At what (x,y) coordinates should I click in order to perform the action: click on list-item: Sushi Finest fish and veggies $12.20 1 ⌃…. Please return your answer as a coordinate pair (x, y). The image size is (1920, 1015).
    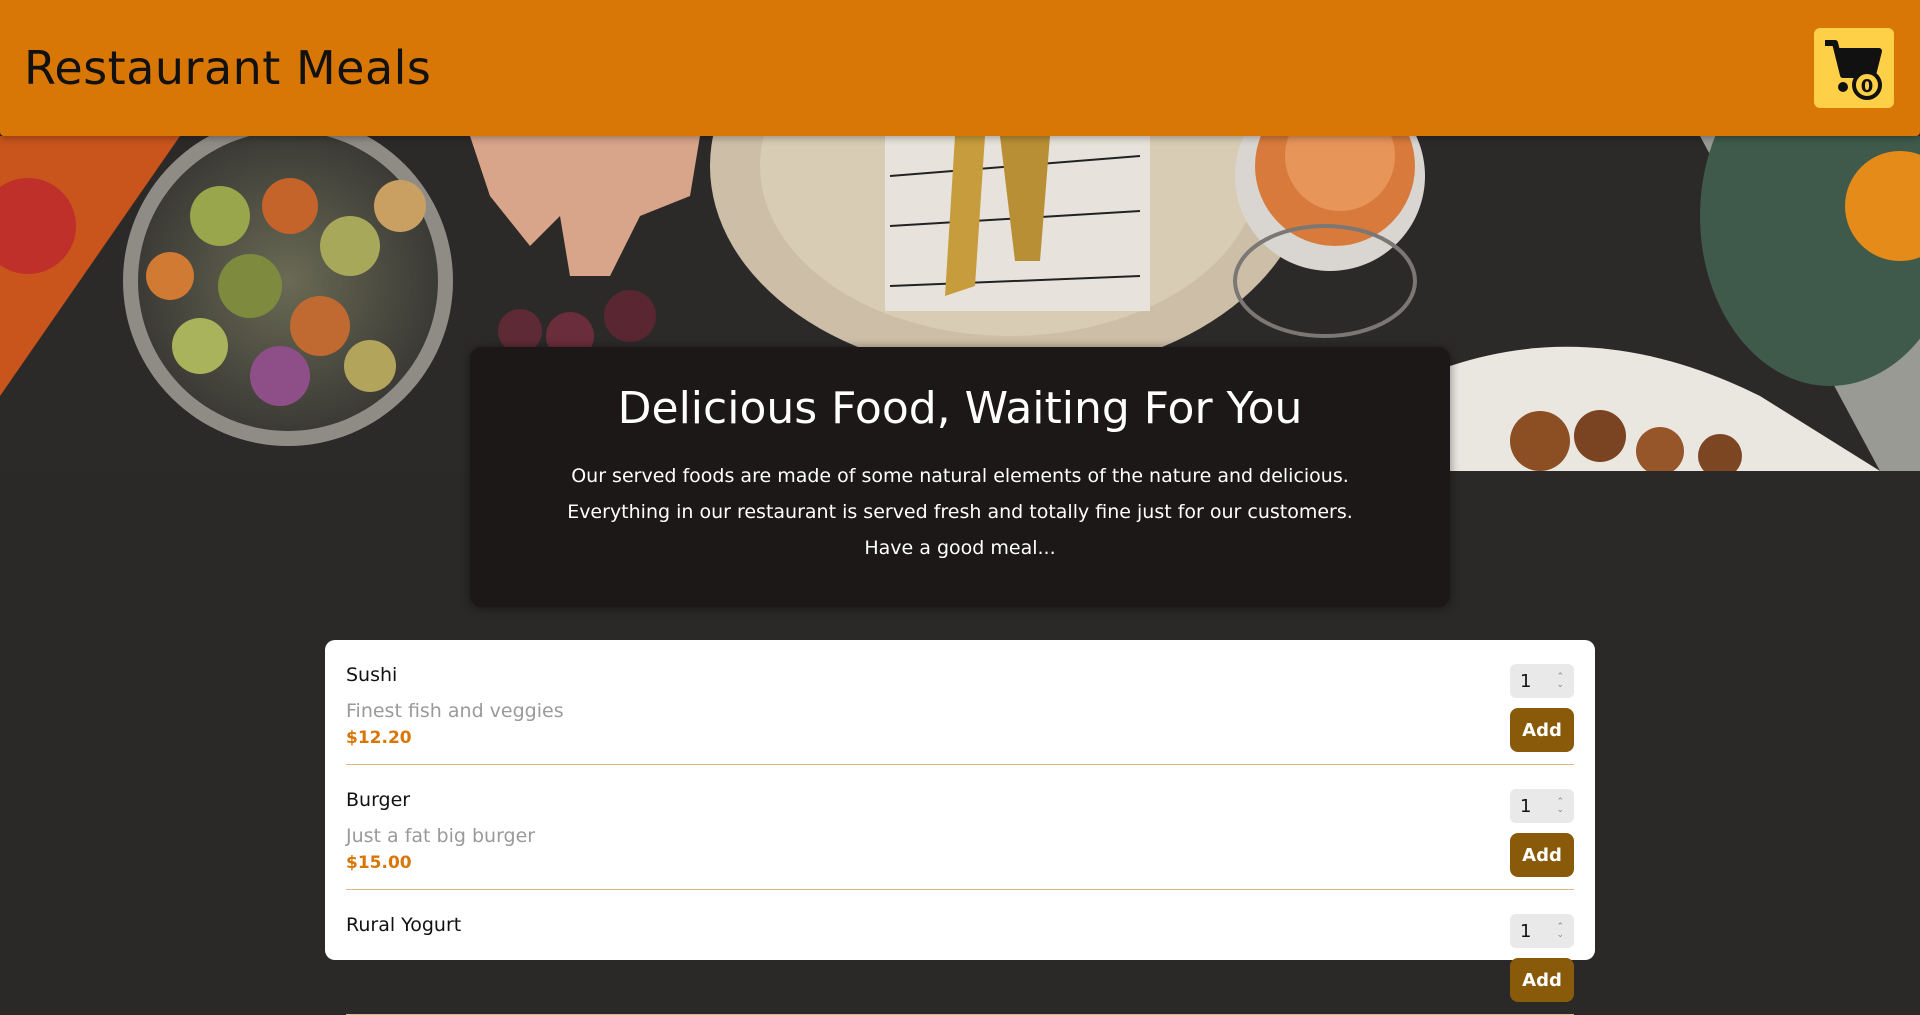
    Looking at the image, I should click on (960, 702).